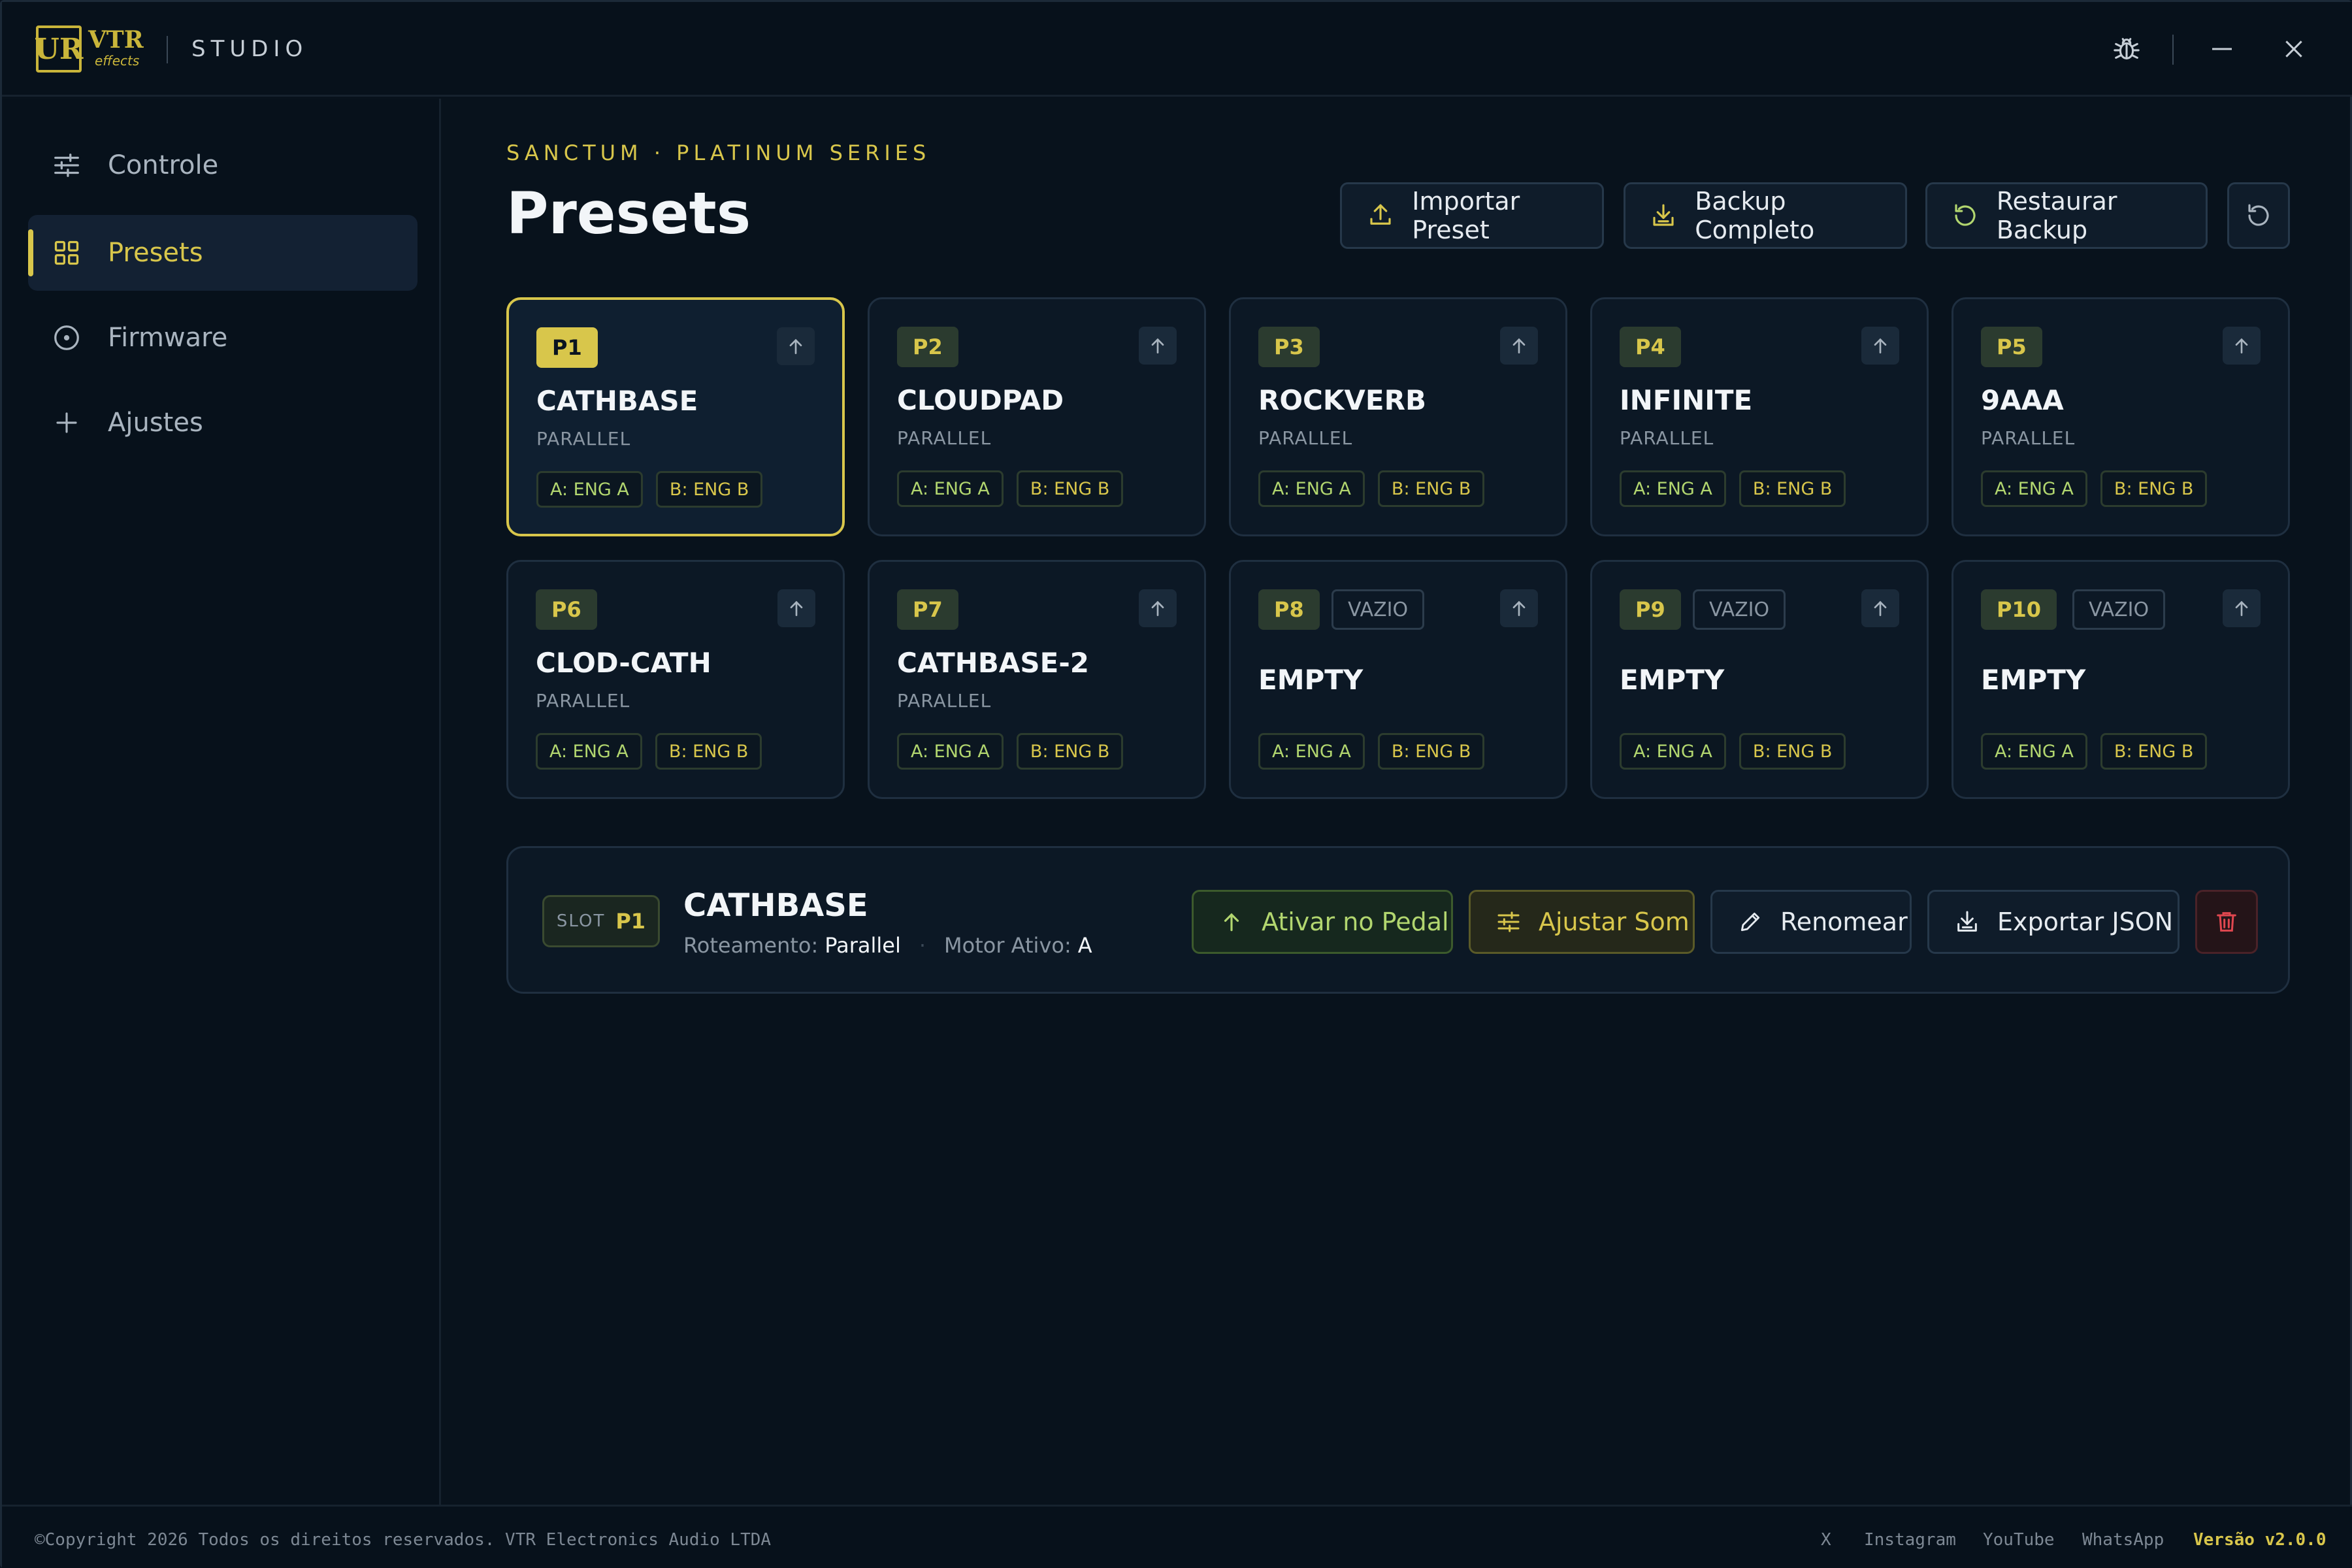  I want to click on preset-card-p8: P8 VAZIO EMPTY A: ENG A B: ENG B, so click(1398, 679).